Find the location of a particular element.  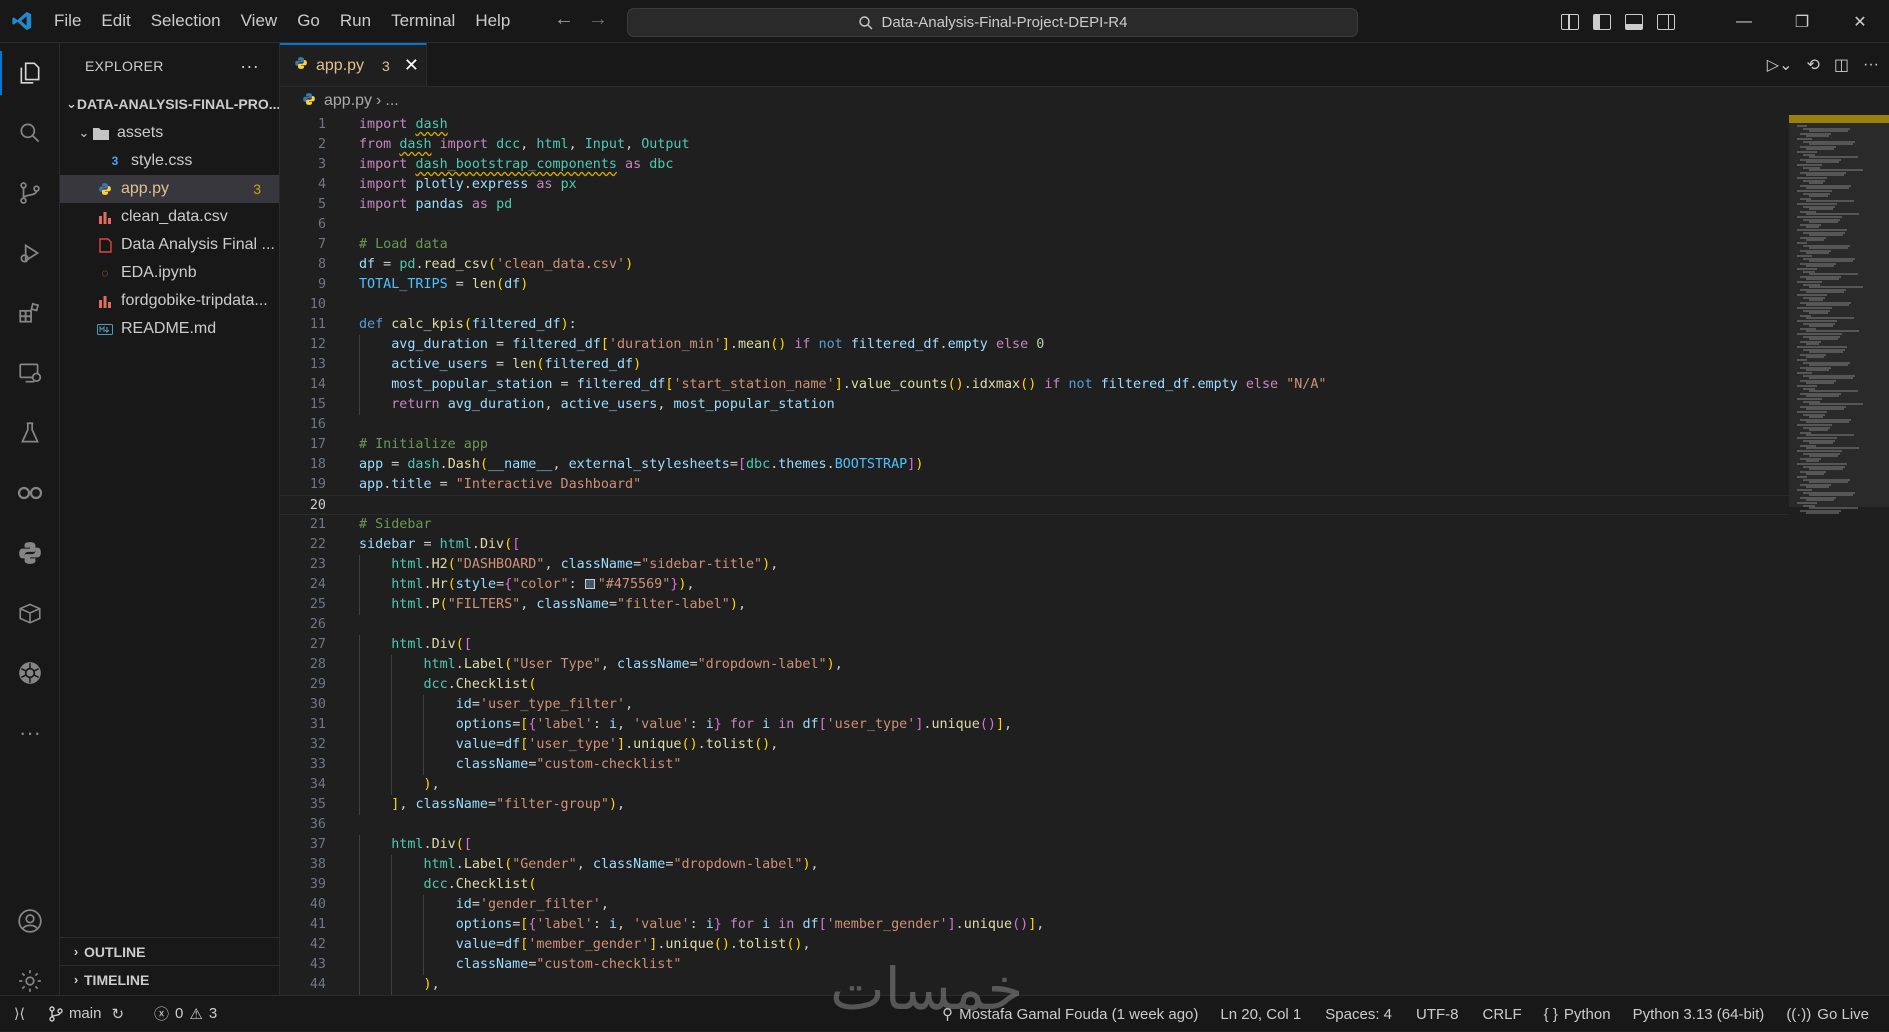

remote-explorer-icon is located at coordinates (30, 373).